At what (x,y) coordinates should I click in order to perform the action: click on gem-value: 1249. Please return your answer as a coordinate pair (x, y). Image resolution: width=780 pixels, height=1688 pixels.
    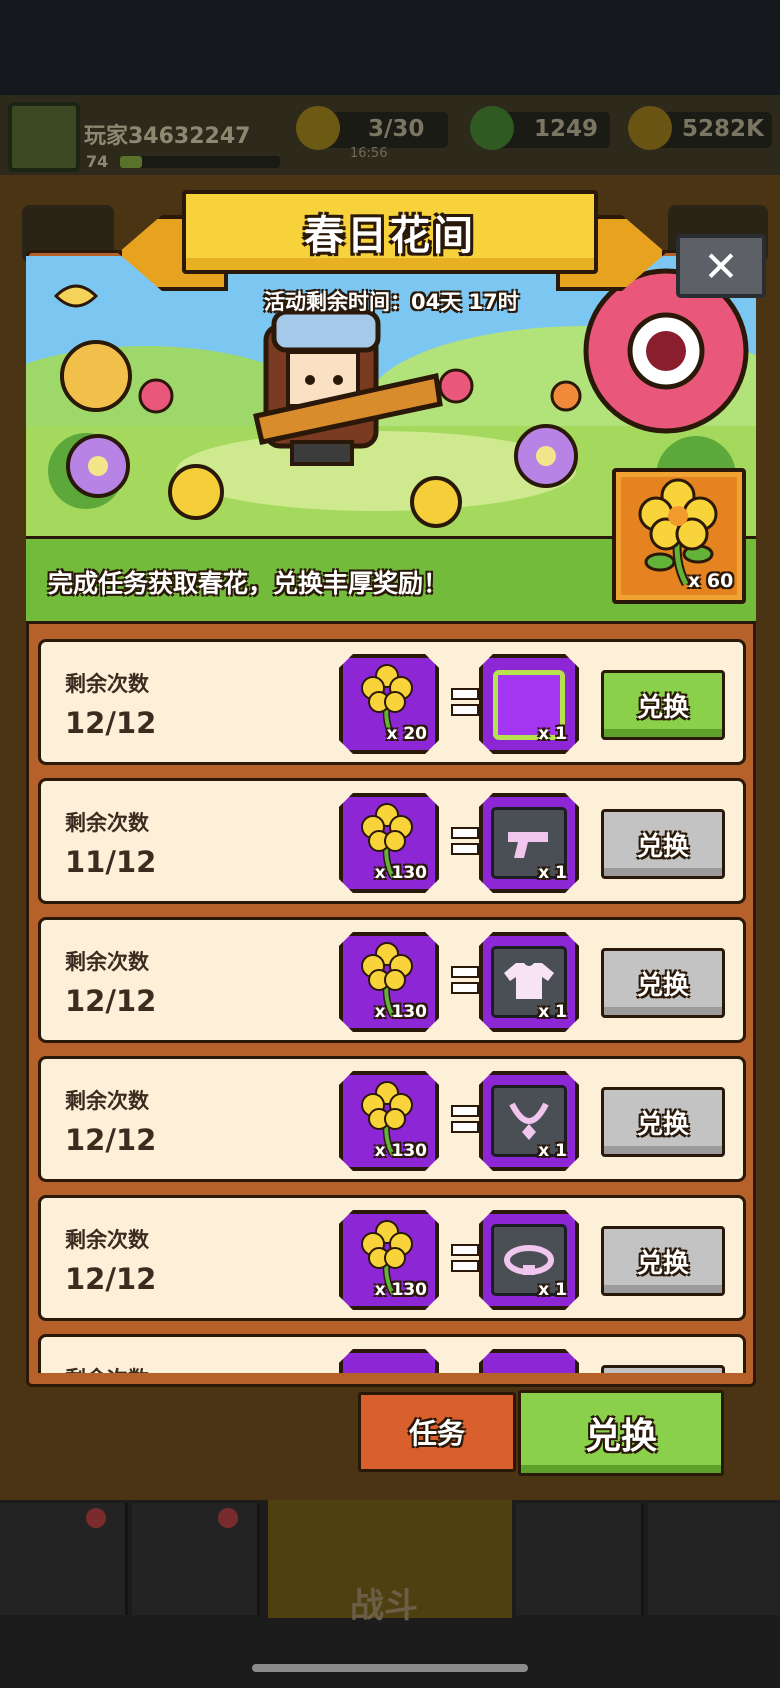
    Looking at the image, I should click on (566, 129).